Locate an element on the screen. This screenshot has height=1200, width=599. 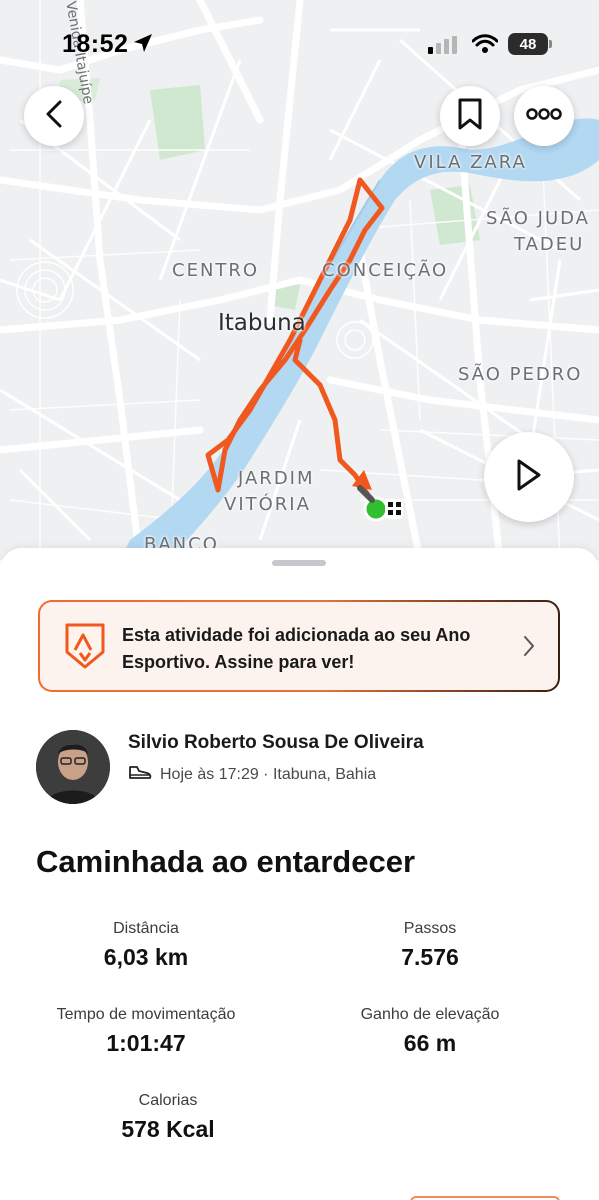
play-flyover-button is located at coordinates (529, 477).